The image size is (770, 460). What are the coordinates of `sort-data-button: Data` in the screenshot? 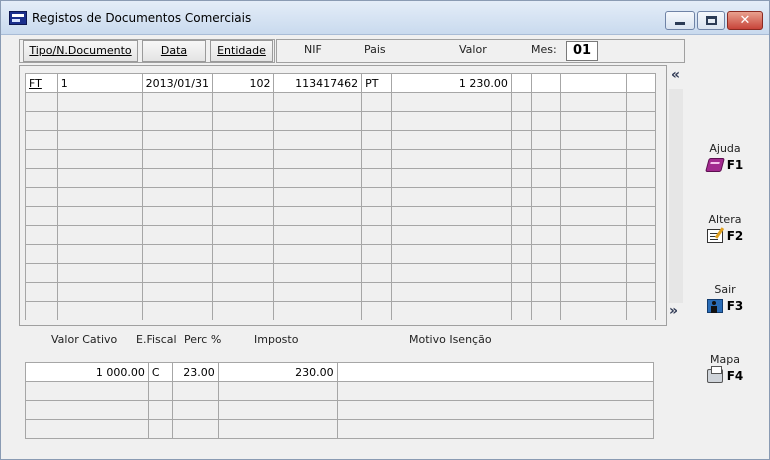 It's located at (174, 51).